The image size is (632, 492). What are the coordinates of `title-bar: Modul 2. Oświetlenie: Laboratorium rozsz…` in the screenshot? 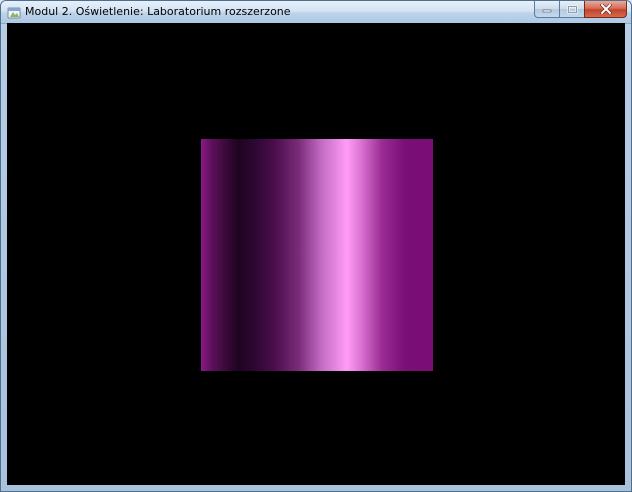 It's located at (316, 12).